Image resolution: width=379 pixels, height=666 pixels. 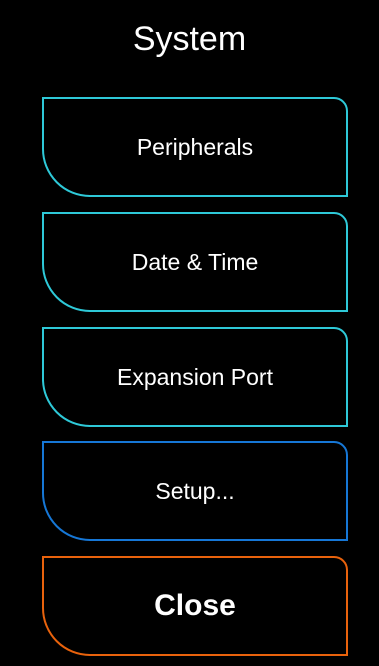 I want to click on close-button: Close, so click(x=195, y=606).